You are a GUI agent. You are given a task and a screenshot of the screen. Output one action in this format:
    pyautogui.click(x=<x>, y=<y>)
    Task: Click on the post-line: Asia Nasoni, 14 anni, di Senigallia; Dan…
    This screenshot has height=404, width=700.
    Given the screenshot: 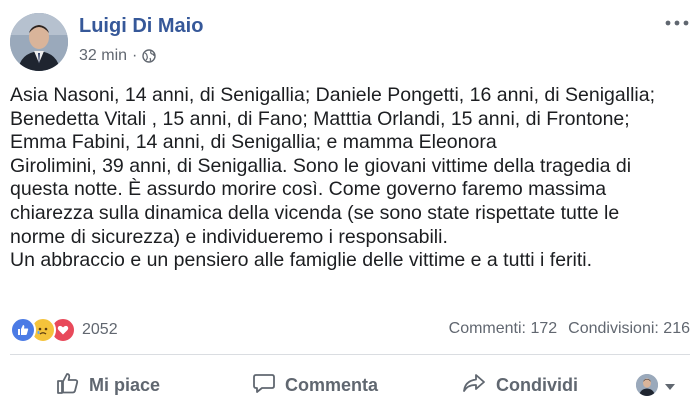 What is the action you would take?
    pyautogui.click(x=333, y=95)
    